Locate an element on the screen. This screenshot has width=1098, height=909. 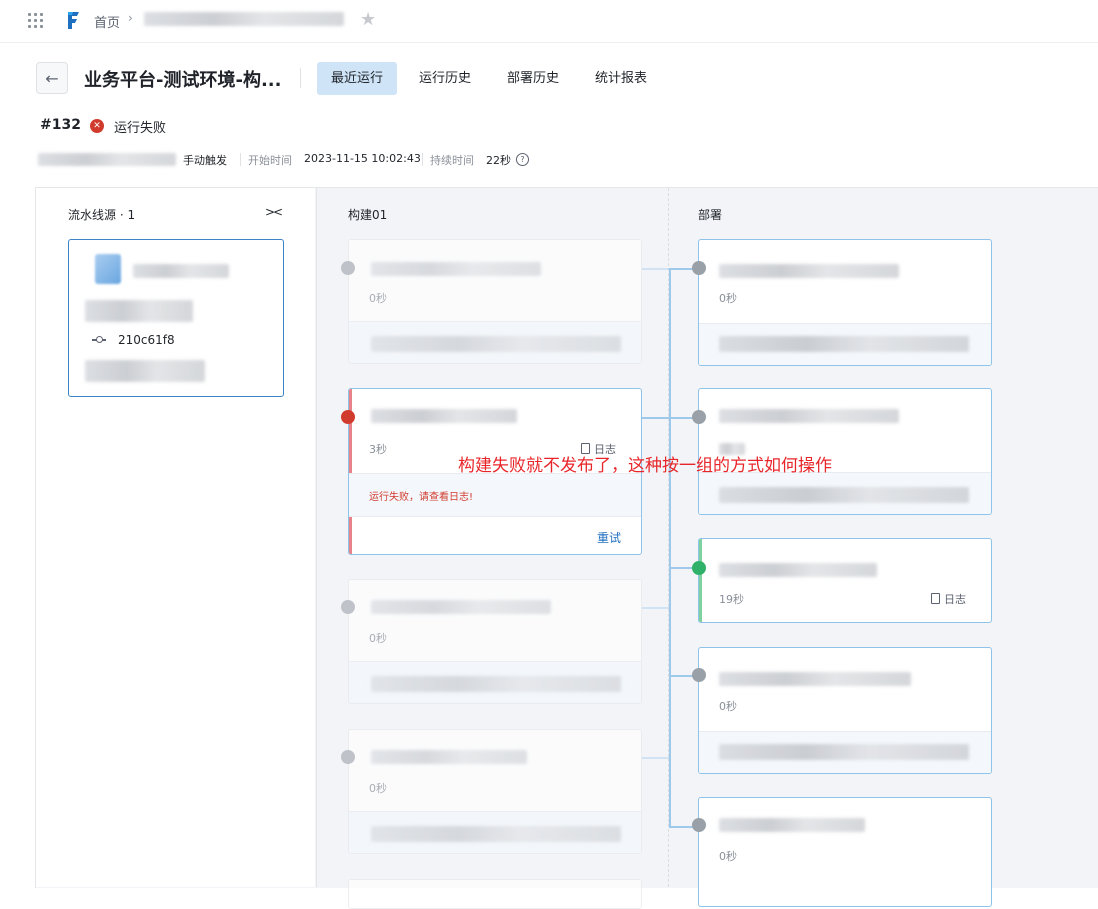
start-time-label: 开始时间 is located at coordinates (270, 160).